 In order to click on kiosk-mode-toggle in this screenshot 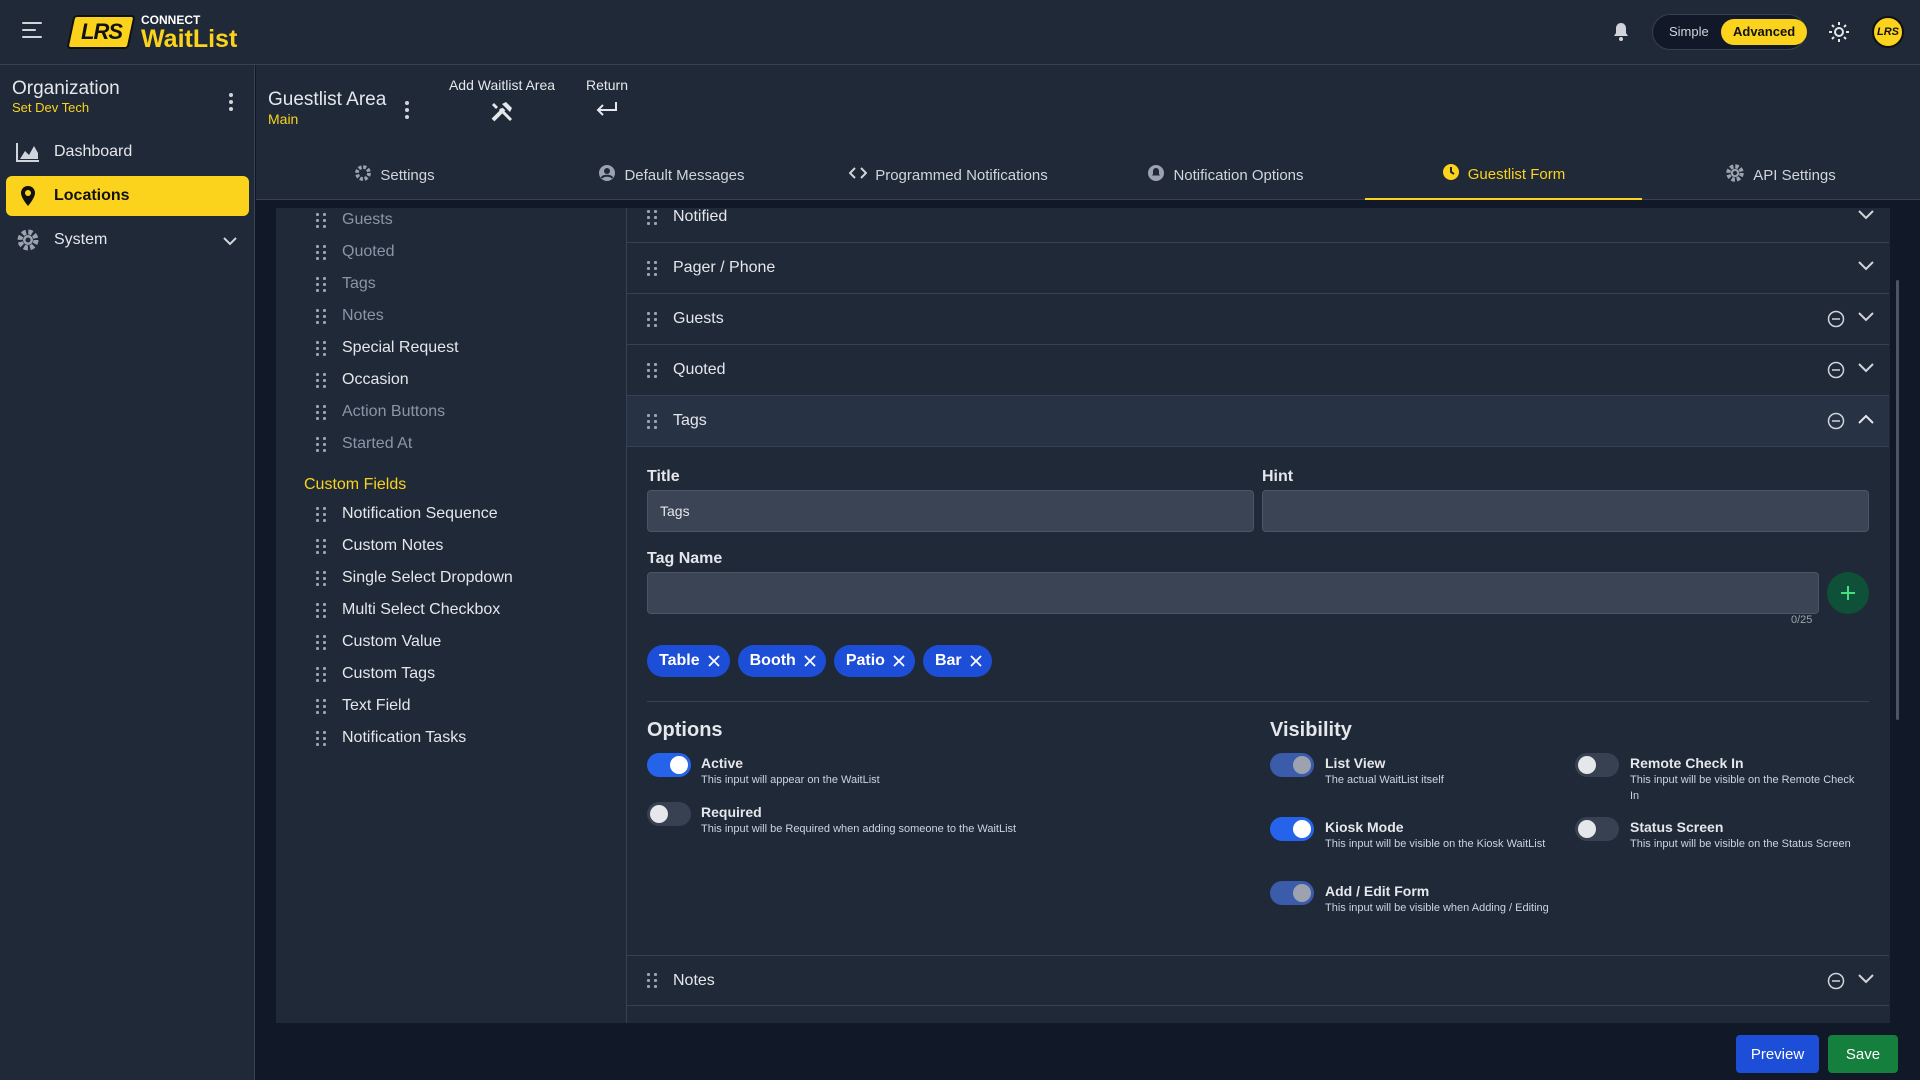, I will do `click(1292, 829)`.